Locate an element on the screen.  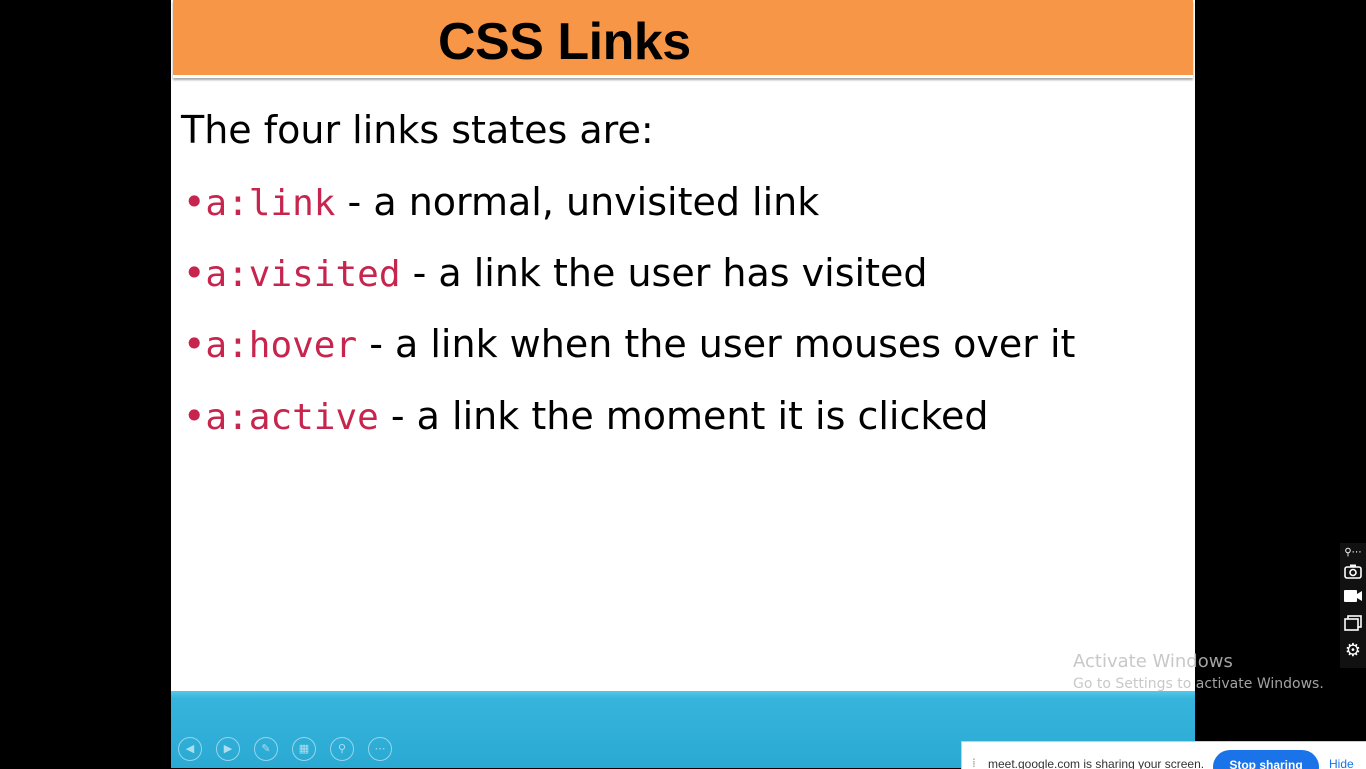
intro-text: The four links states are: is located at coordinates (417, 130).